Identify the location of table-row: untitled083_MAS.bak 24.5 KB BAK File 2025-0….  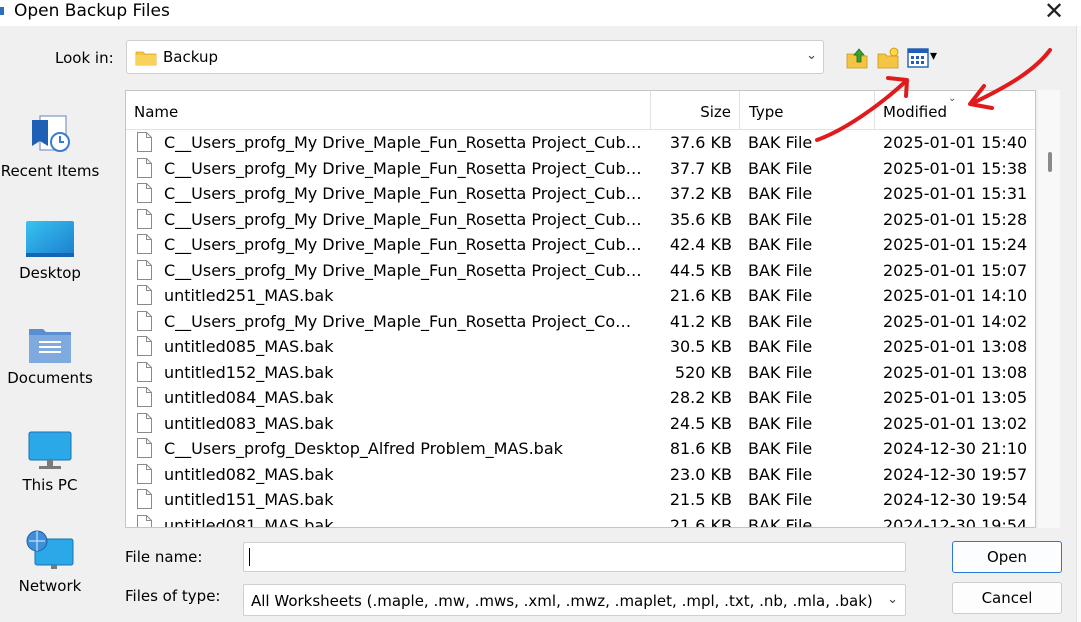
(580, 424).